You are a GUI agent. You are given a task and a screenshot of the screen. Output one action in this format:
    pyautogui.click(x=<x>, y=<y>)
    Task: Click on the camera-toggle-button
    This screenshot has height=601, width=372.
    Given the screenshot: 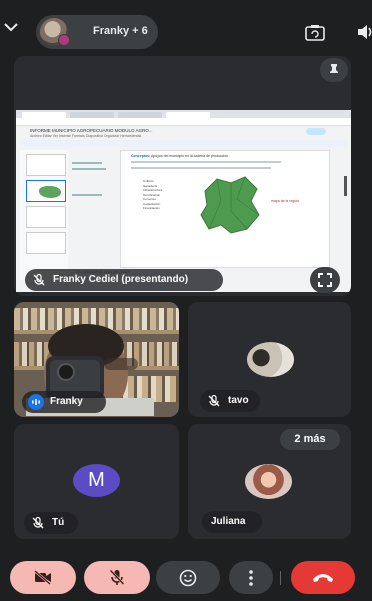 What is the action you would take?
    pyautogui.click(x=43, y=577)
    